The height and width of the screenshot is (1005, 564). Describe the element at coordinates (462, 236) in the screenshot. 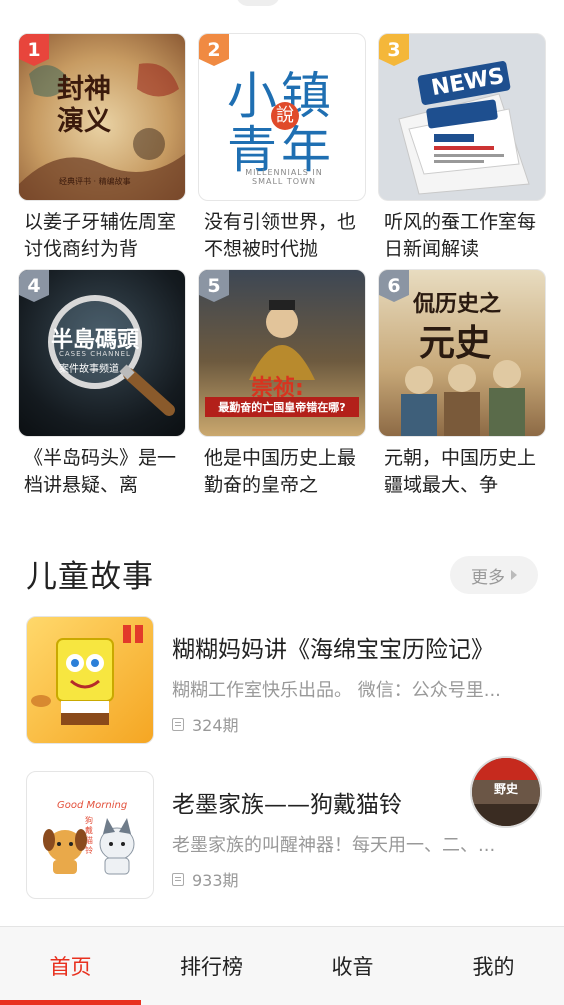

I see `podcast-title-3: 听风的蚕工作室每日新闻解读` at that location.